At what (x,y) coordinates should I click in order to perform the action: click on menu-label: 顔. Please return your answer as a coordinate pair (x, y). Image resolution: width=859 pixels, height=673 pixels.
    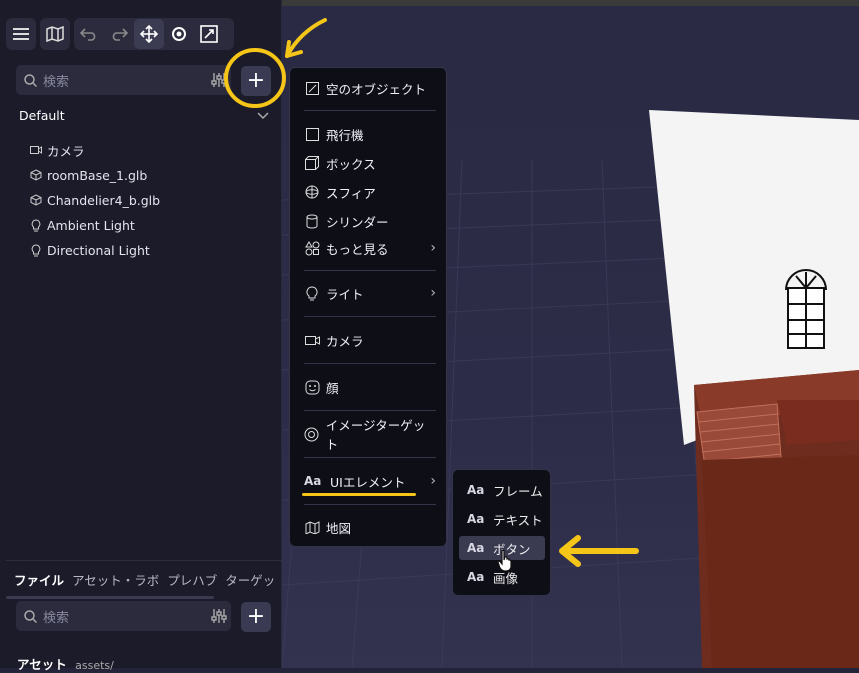
    Looking at the image, I should click on (332, 388).